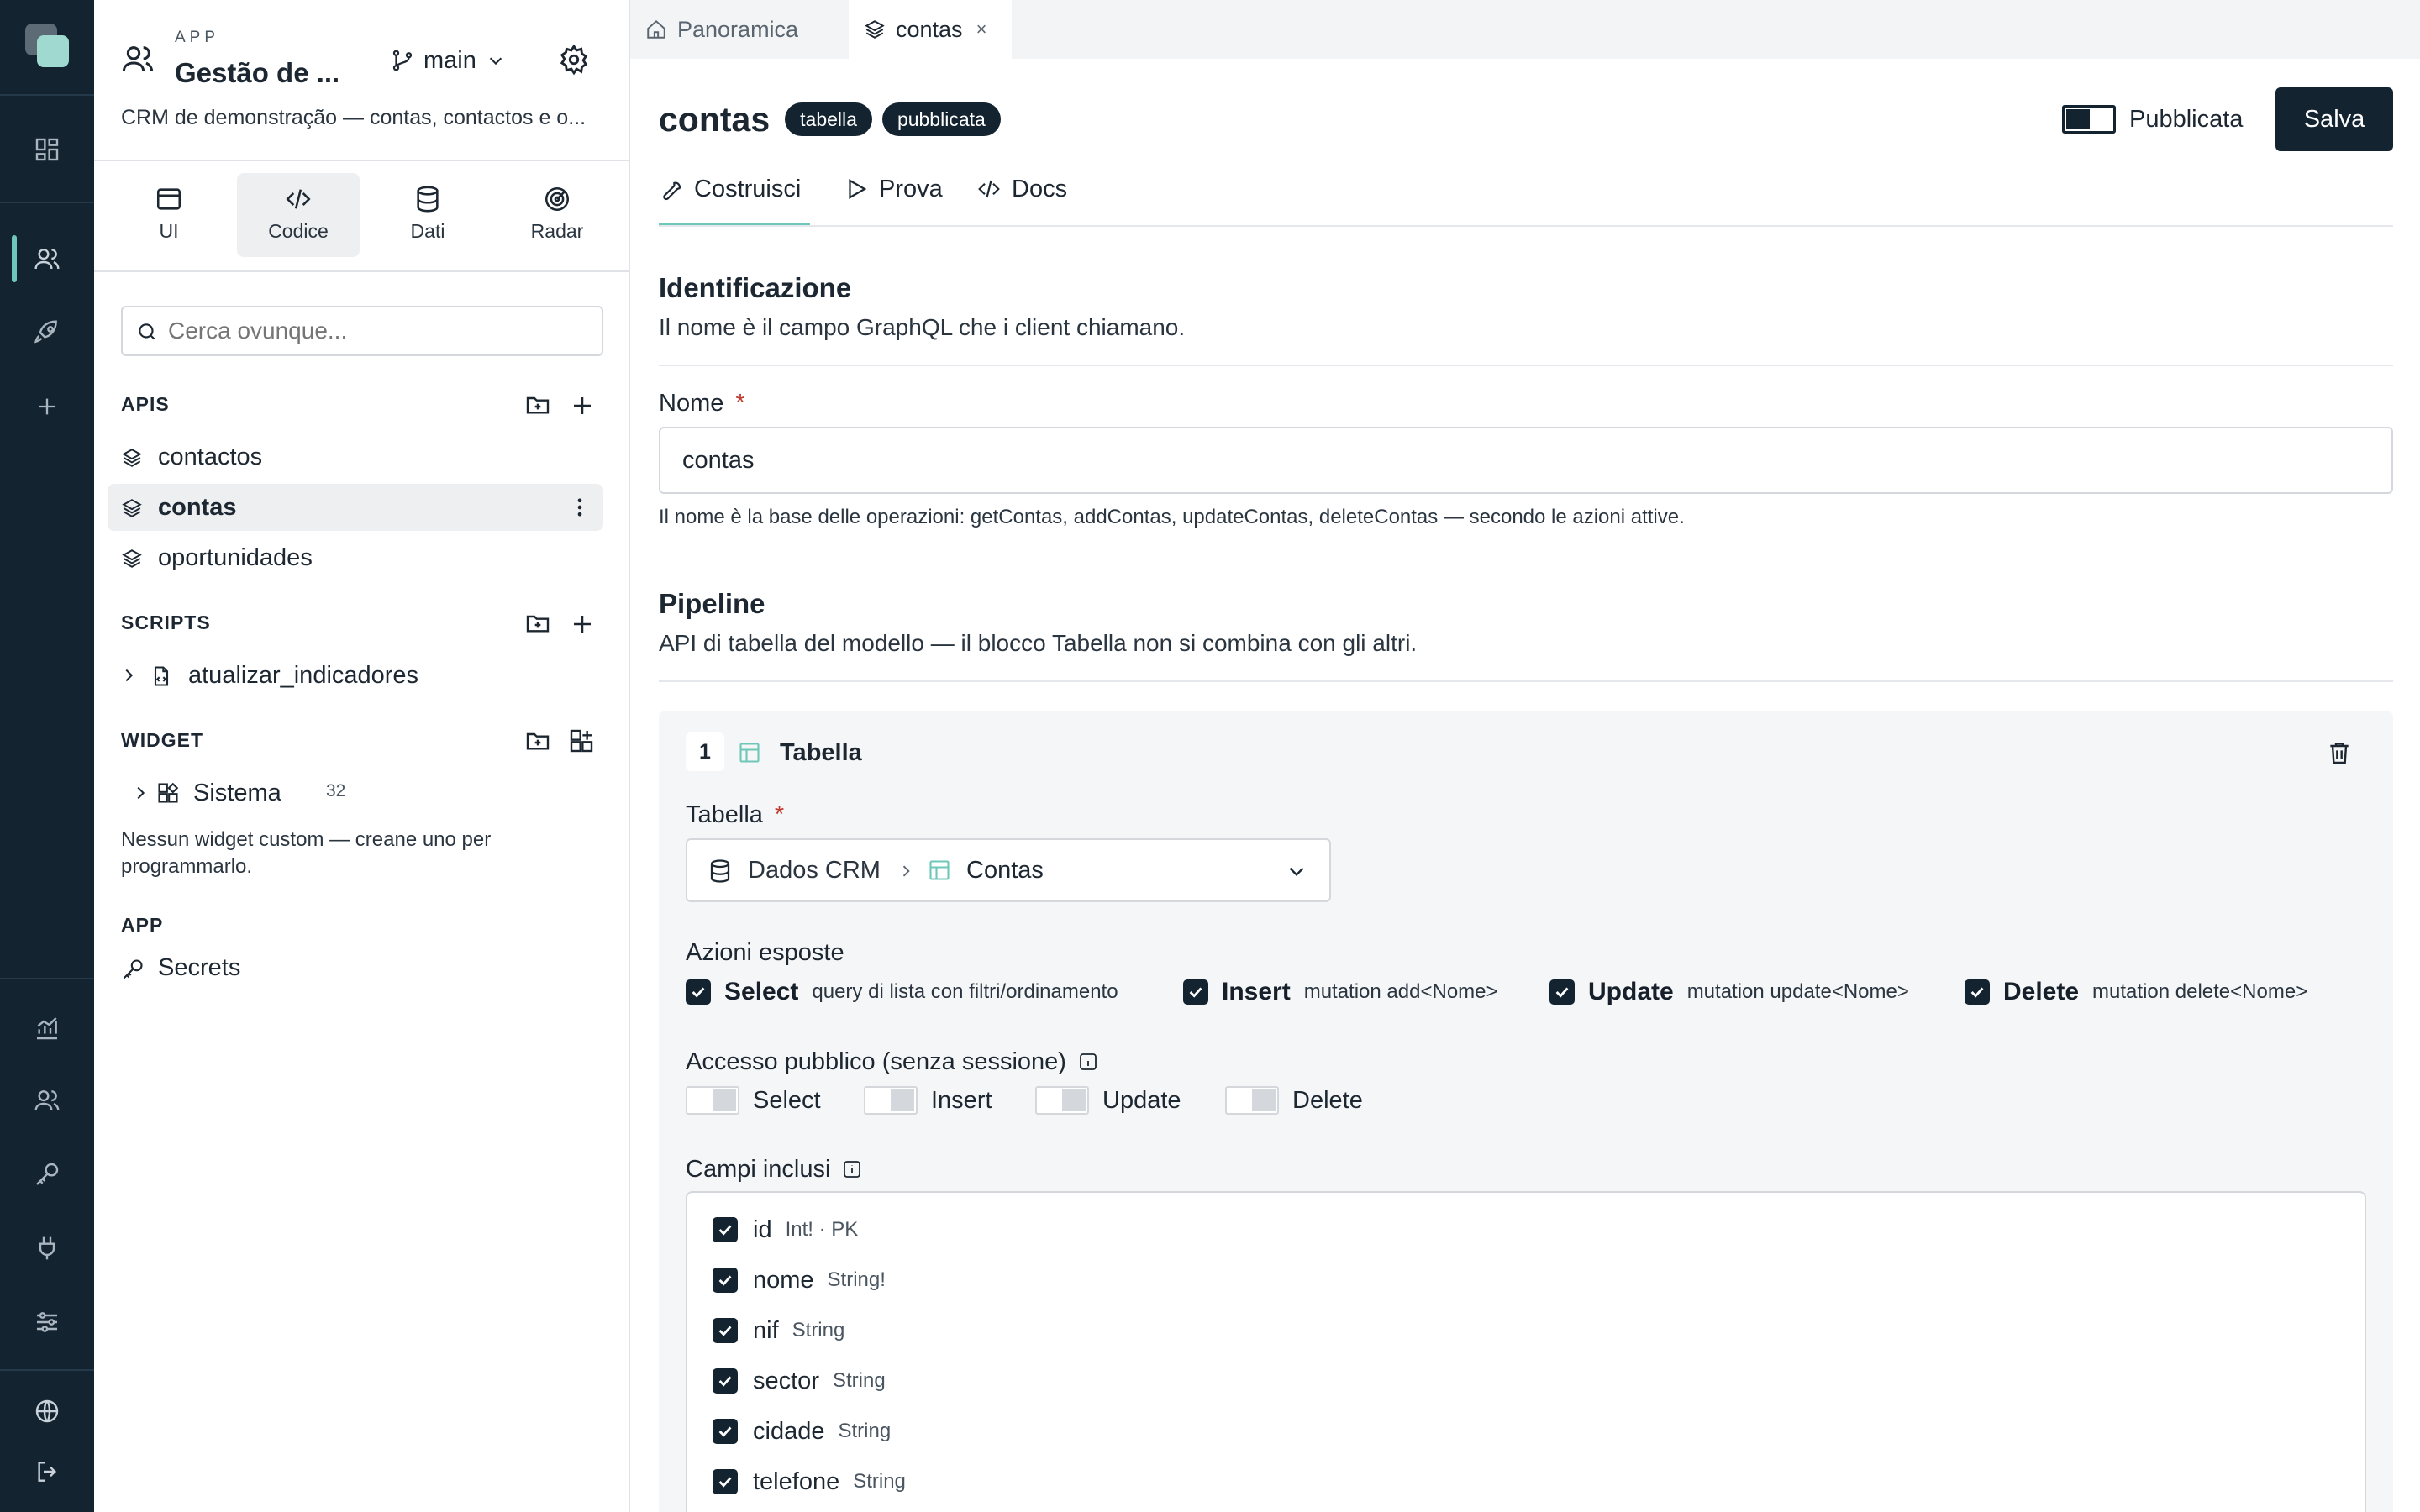  Describe the element at coordinates (1294, 1100) in the screenshot. I see `public-delete-toggle: Delete` at that location.